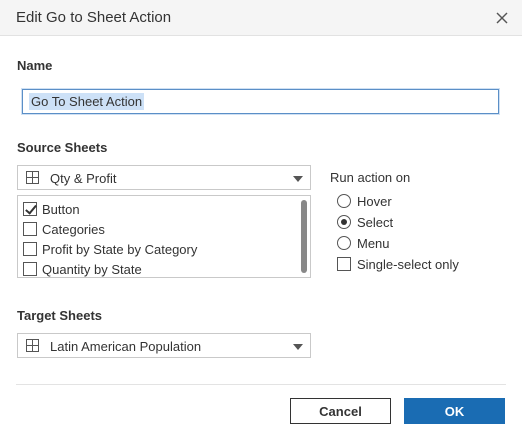  I want to click on list-scrollbar, so click(304, 236).